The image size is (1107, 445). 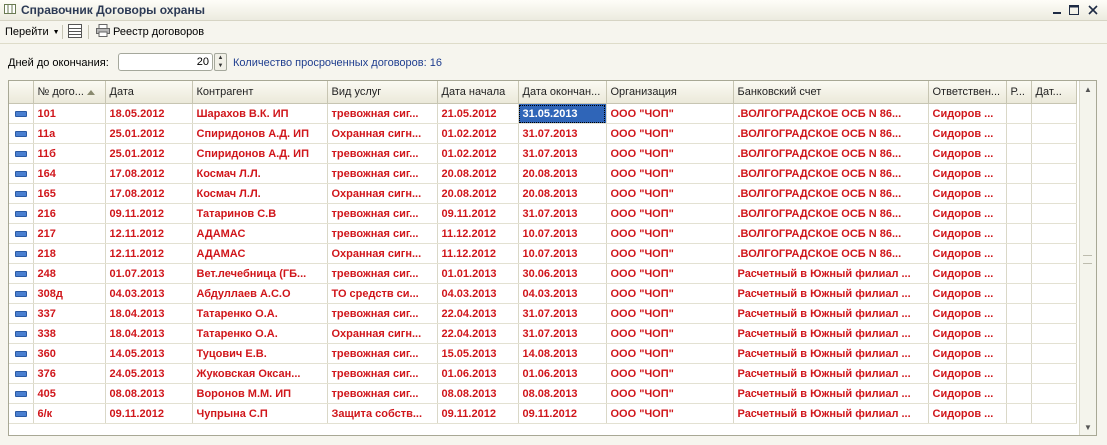 What do you see at coordinates (478, 373) in the screenshot?
I see `cell-start-date: 01.06.2013` at bounding box center [478, 373].